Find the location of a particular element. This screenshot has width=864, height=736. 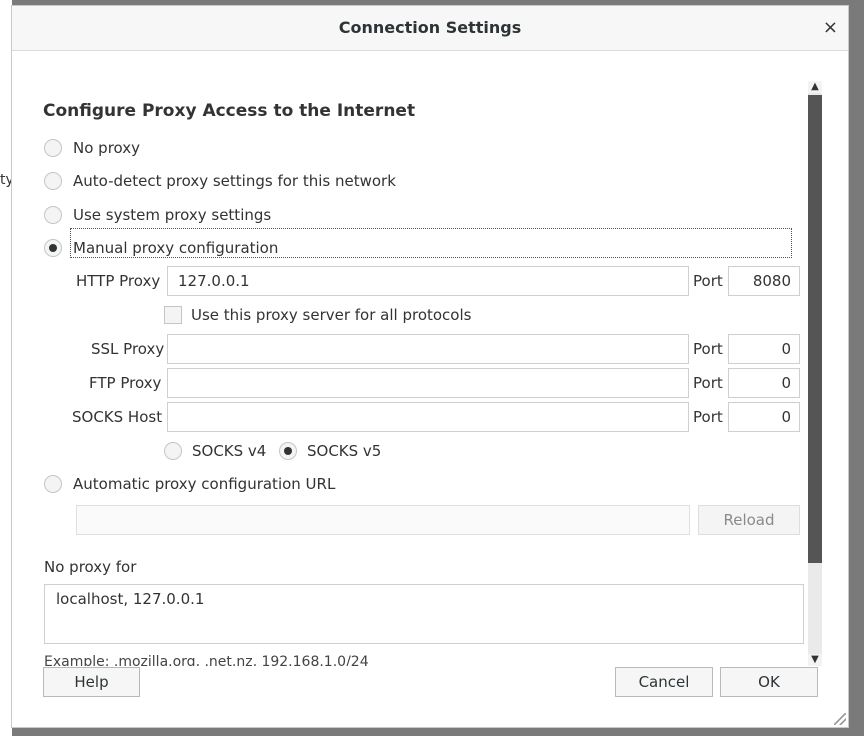

ftp-proxy-label: FTP Proxy is located at coordinates (125, 383).